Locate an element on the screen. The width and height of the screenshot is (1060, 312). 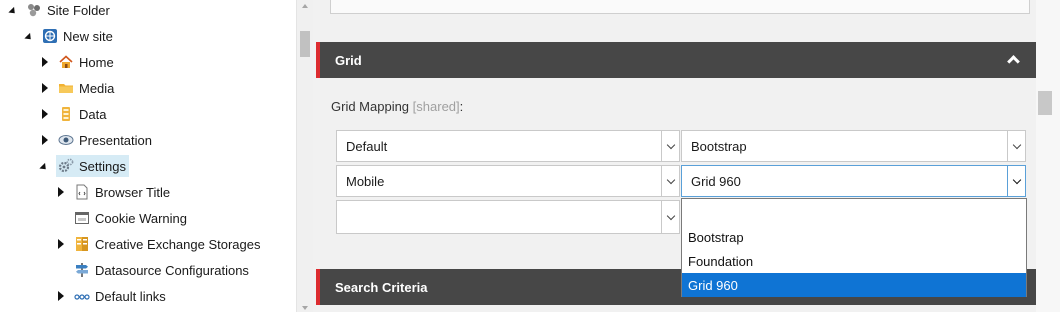
tree-node-label: Presentation is located at coordinates (115, 140).